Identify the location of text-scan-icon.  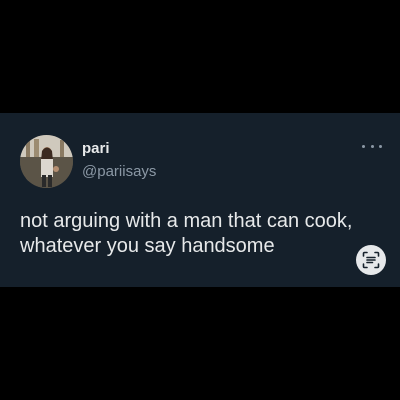
(371, 260).